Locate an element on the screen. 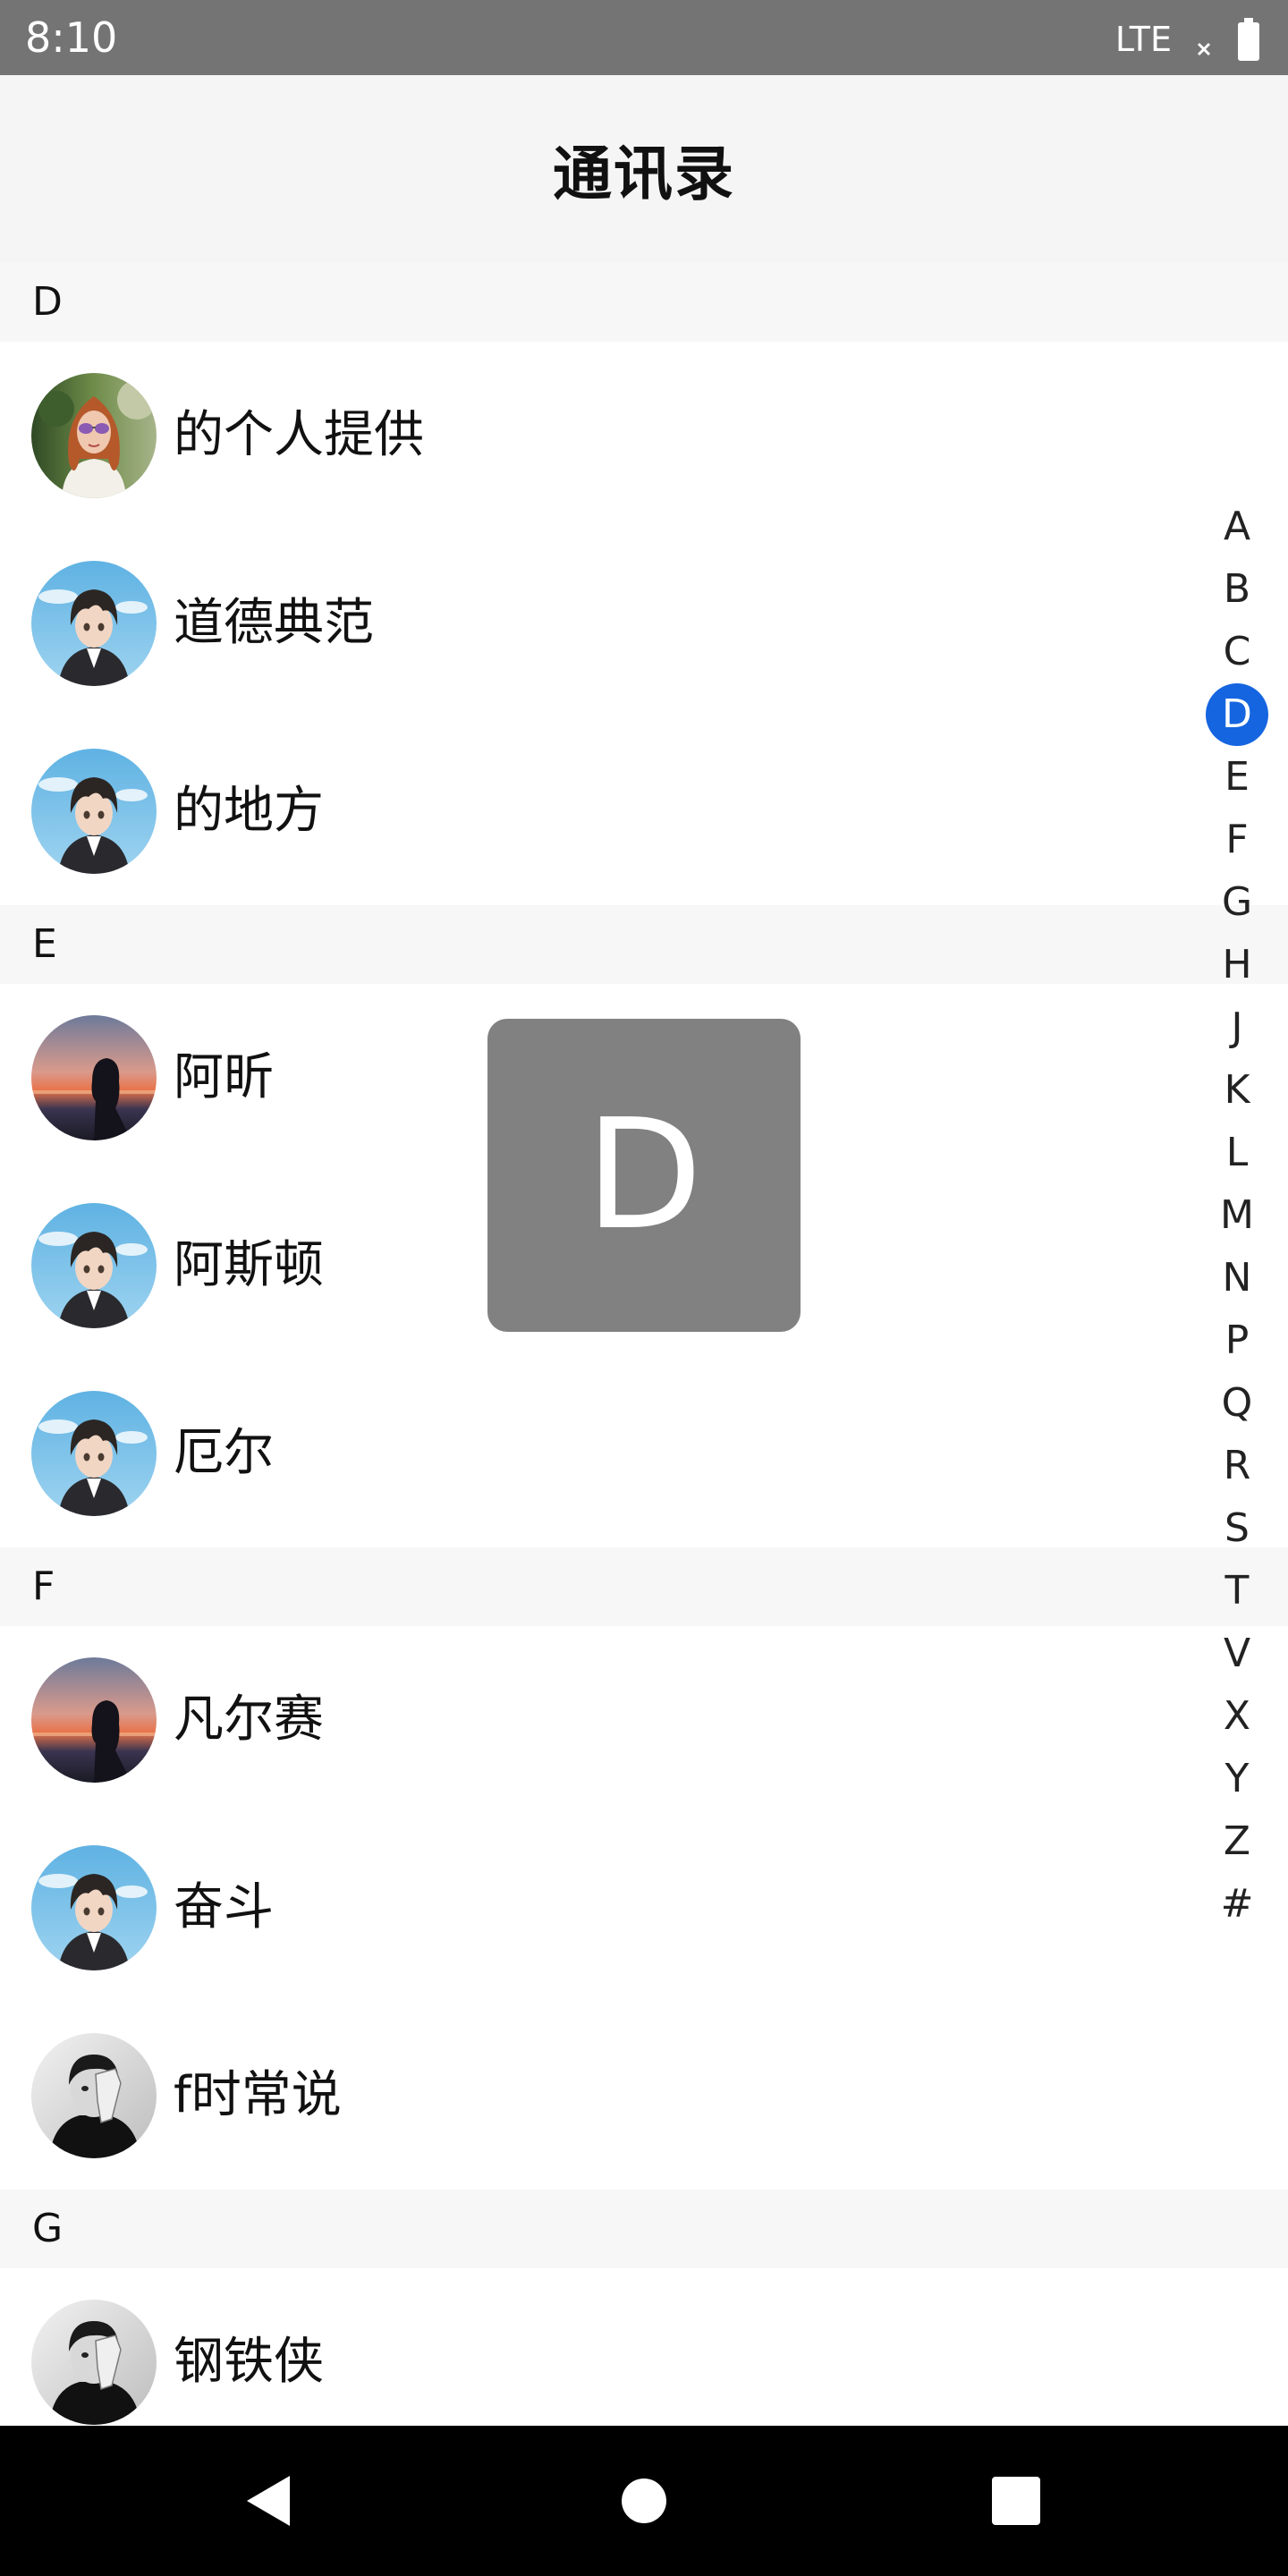 Image resolution: width=1288 pixels, height=2576 pixels. back-icon is located at coordinates (268, 2501).